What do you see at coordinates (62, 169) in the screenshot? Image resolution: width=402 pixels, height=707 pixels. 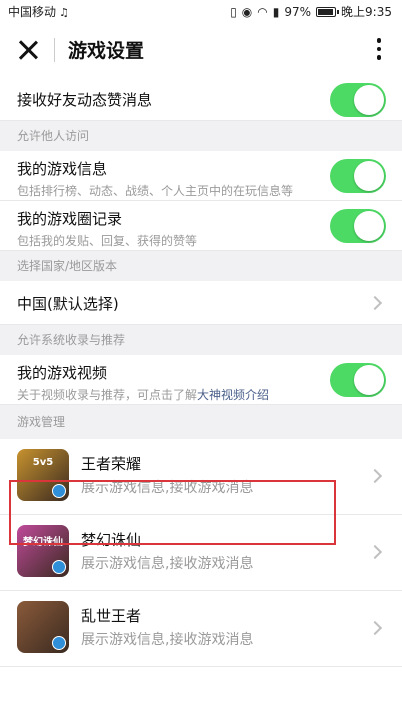 I see `game-info-label: 我的游戏信息` at bounding box center [62, 169].